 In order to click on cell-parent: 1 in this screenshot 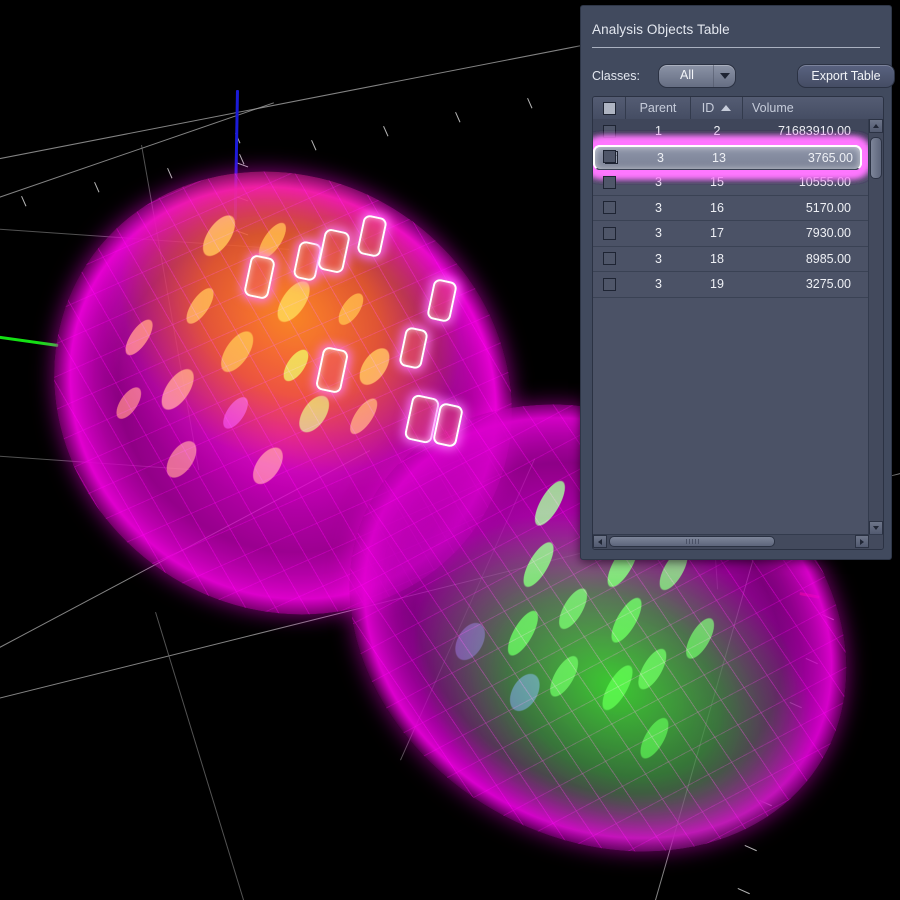, I will do `click(658, 131)`.